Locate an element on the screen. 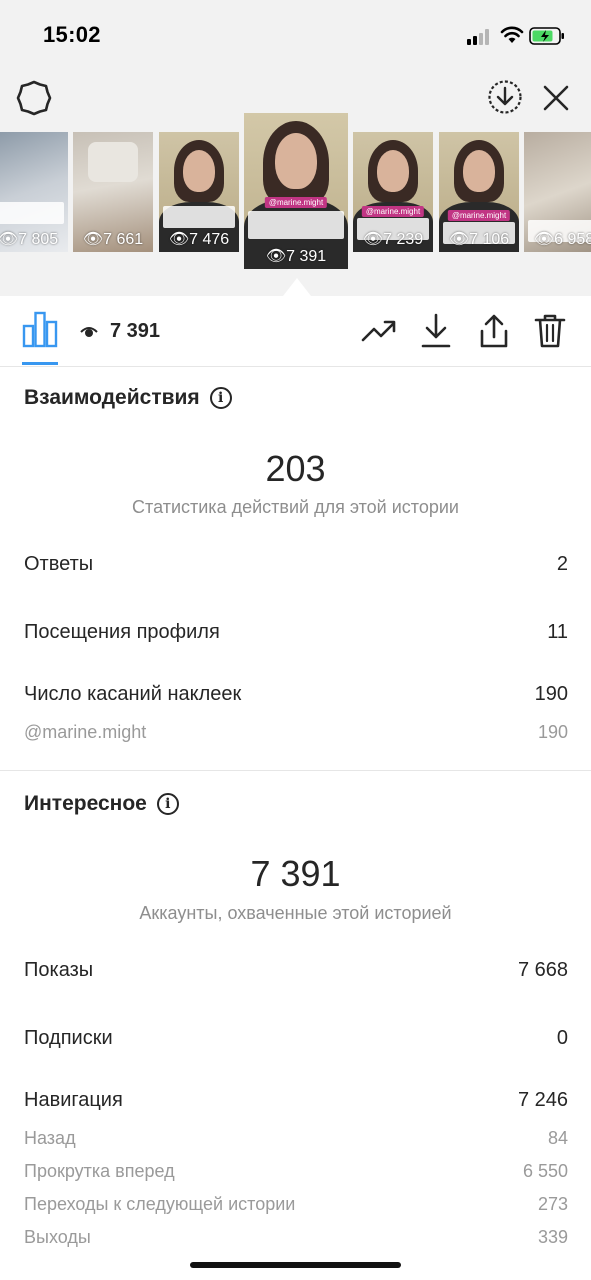  thumbnail-views: 👁7 391 is located at coordinates (296, 256).